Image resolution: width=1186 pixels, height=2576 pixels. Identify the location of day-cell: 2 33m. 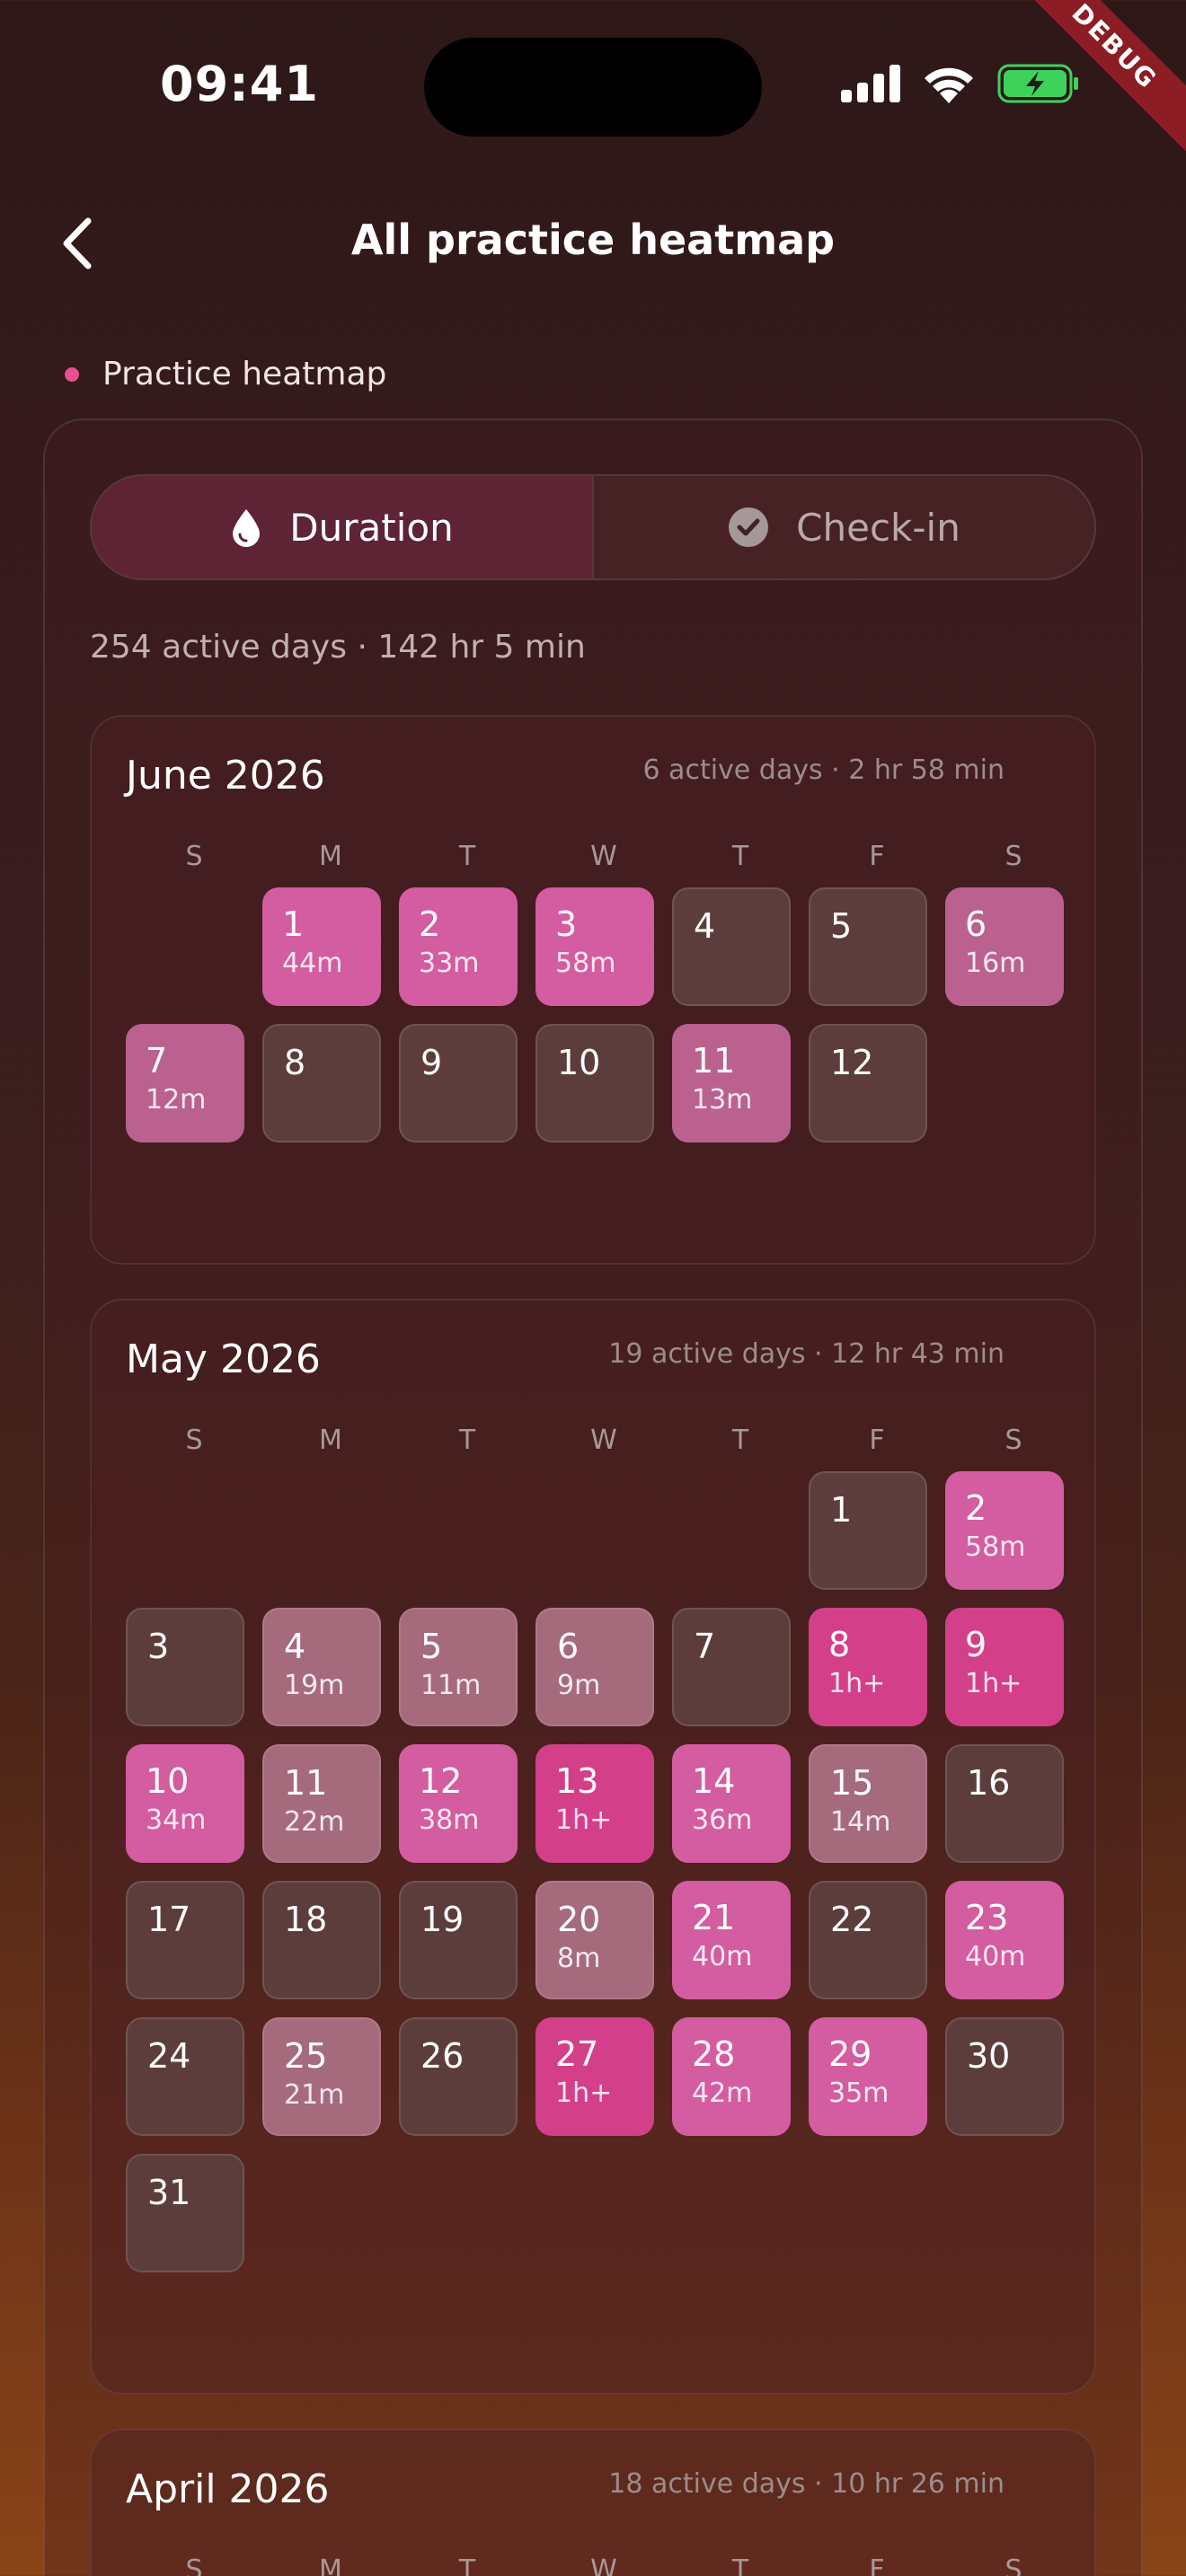
(458, 946).